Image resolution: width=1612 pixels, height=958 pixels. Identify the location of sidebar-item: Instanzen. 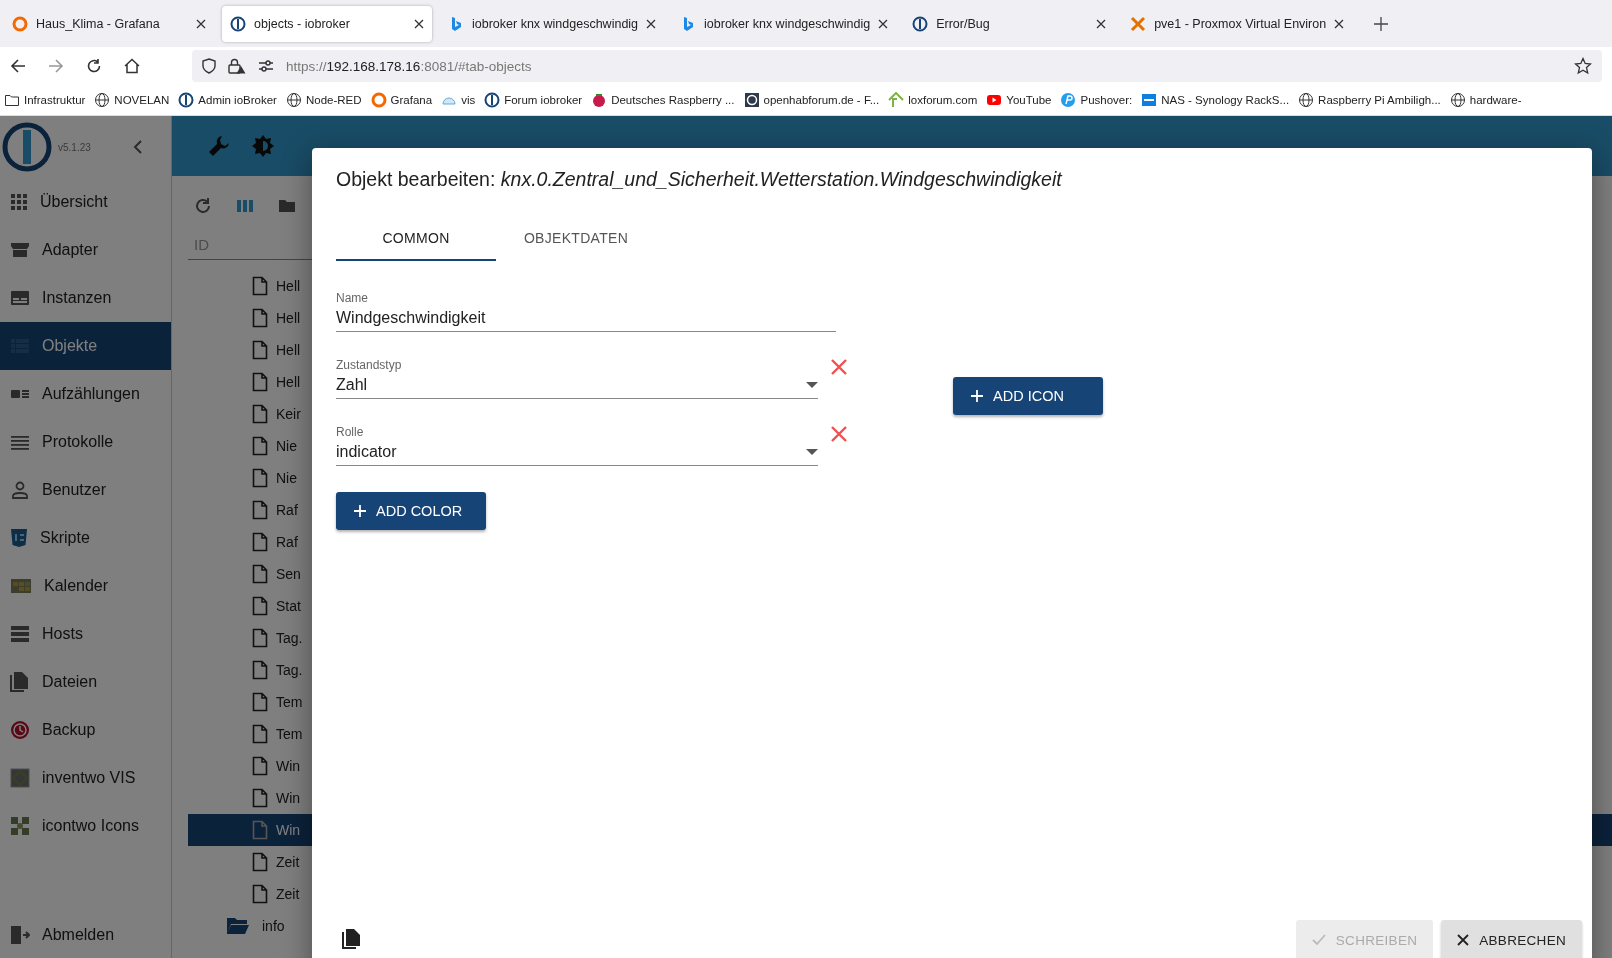
(85, 298).